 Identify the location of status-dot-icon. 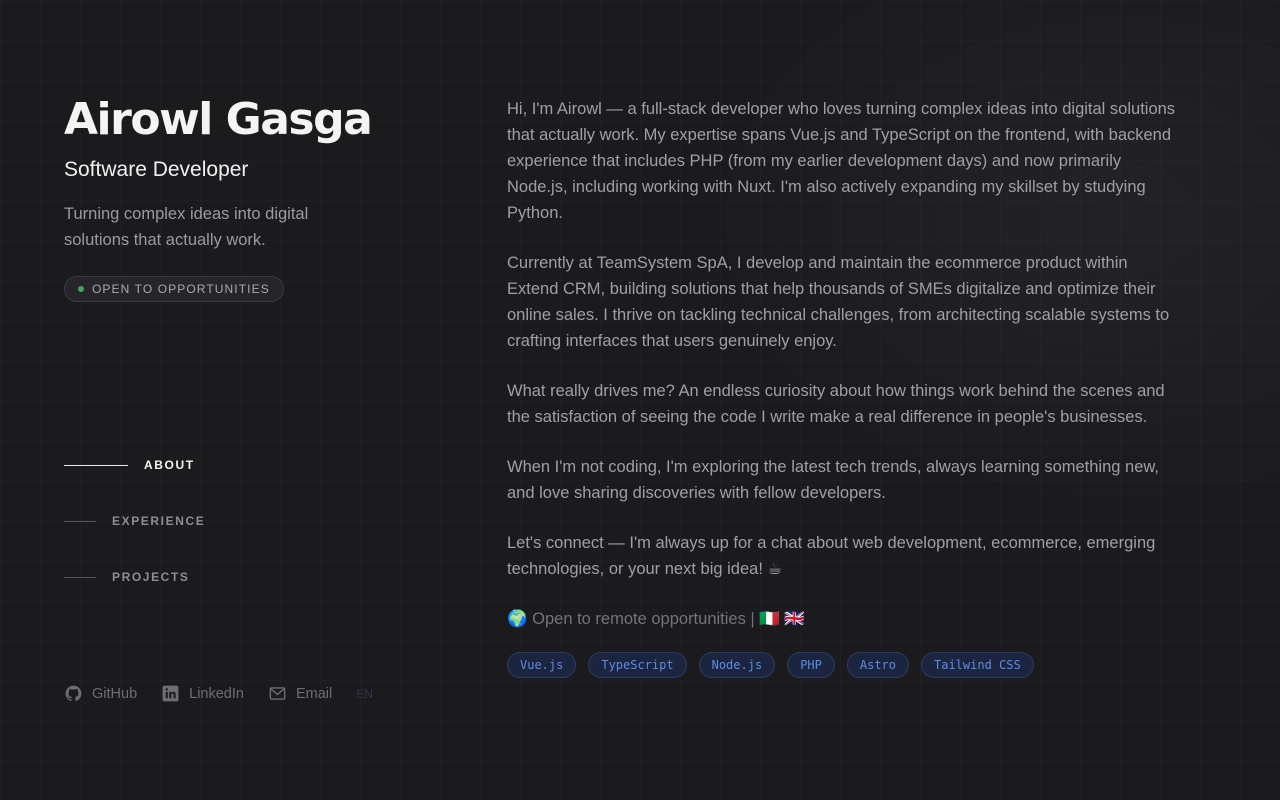
(81, 289).